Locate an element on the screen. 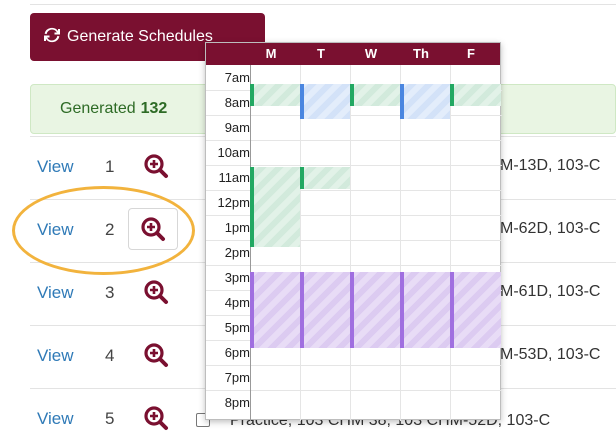  day-monday: M is located at coordinates (271, 53).